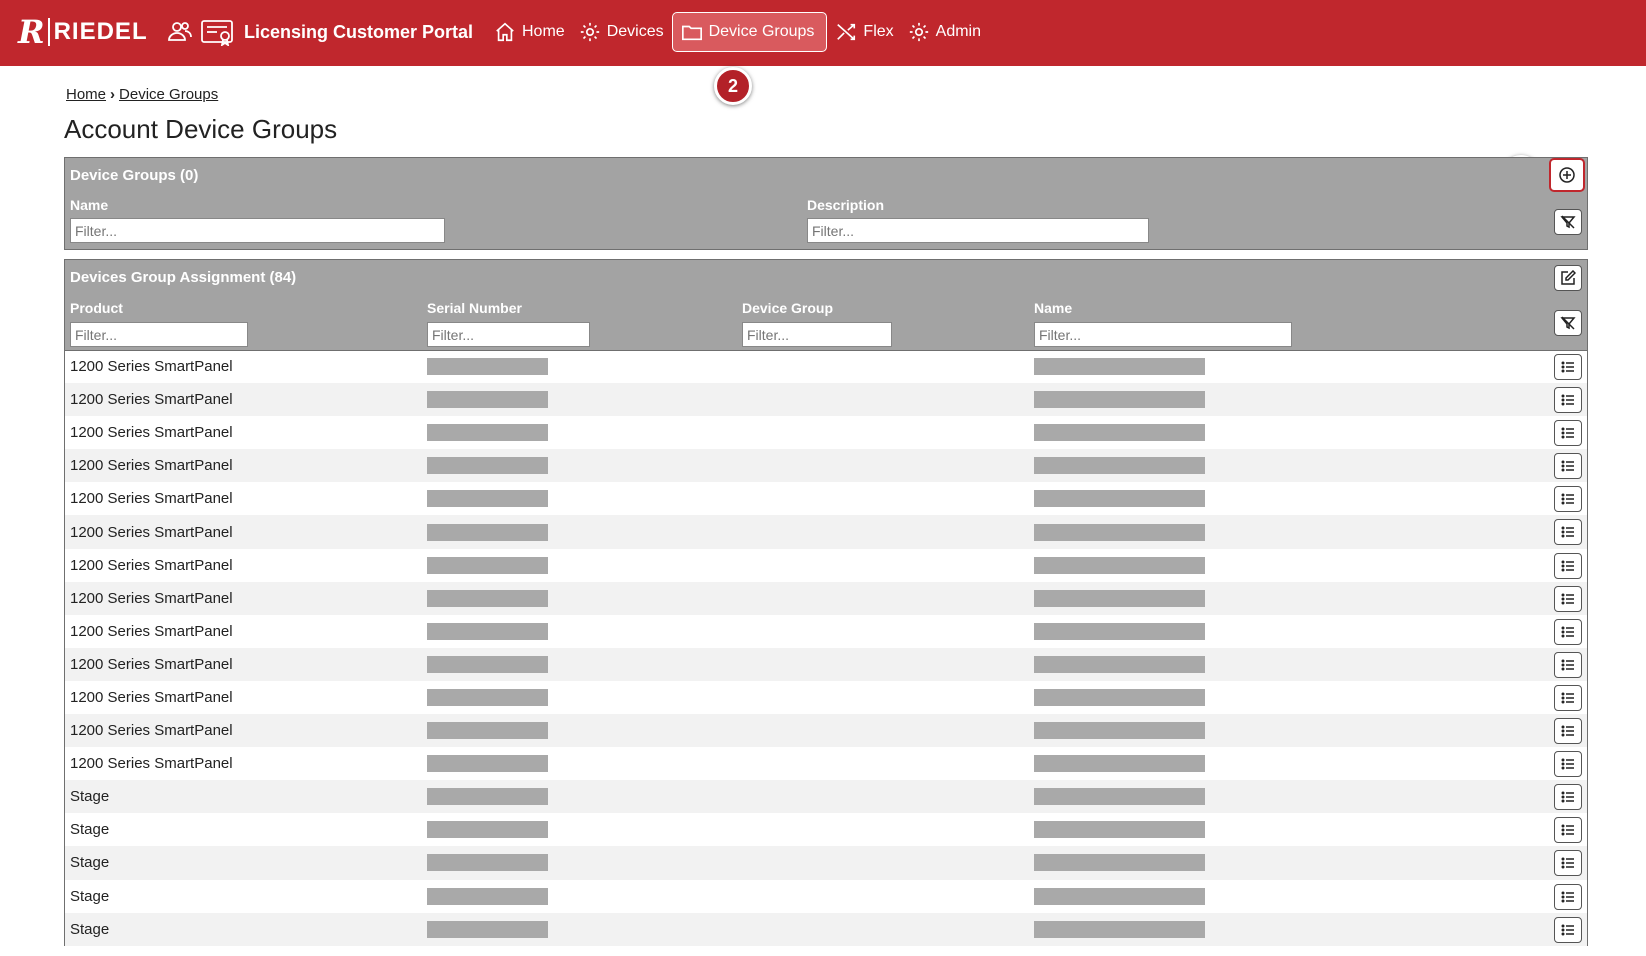 This screenshot has width=1646, height=956. I want to click on nav-device-groups: Device Groups, so click(749, 32).